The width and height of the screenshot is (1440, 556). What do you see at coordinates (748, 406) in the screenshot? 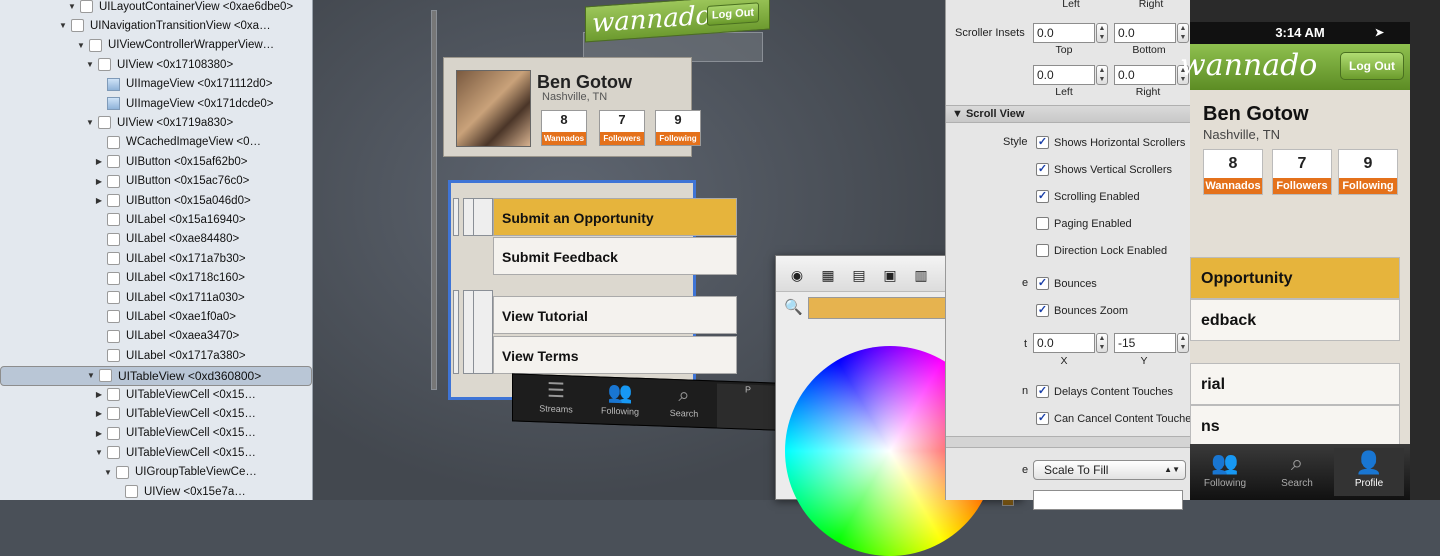
I see `tab-profile: P` at bounding box center [748, 406].